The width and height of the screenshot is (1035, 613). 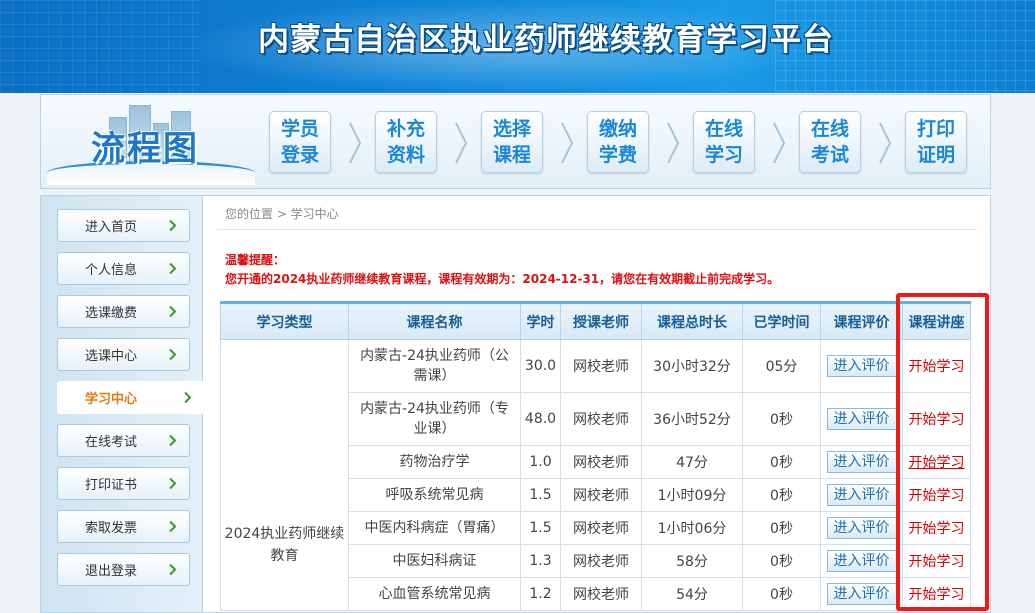 What do you see at coordinates (692, 462) in the screenshot?
I see `course-total-cell: 47分` at bounding box center [692, 462].